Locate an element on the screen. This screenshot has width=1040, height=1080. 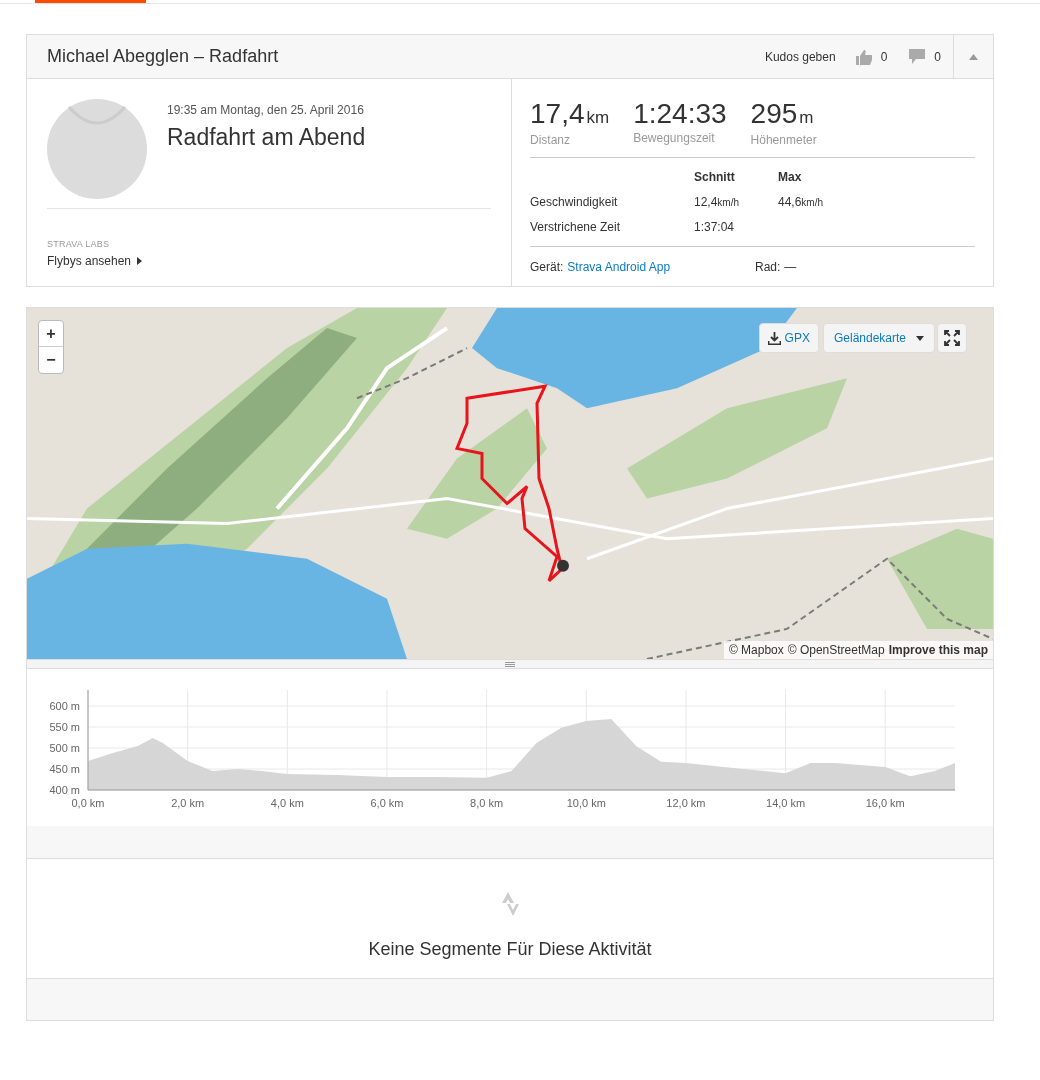
y-tick-label: 600 m is located at coordinates (64, 706).